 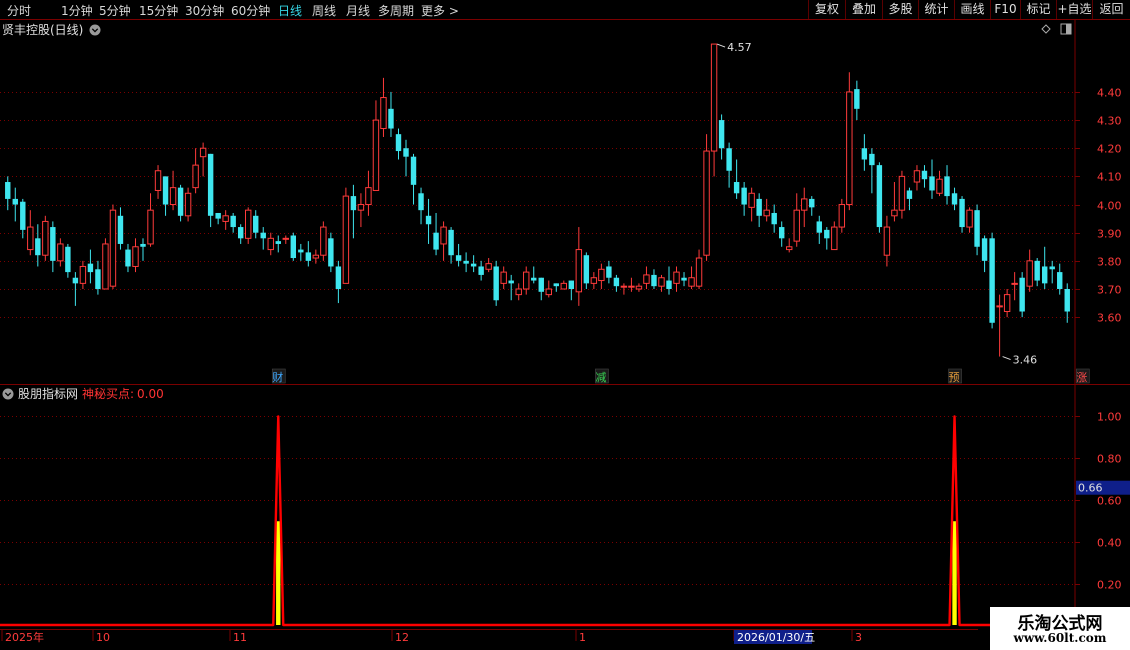 What do you see at coordinates (602, 376) in the screenshot?
I see `event-marker-1: 减` at bounding box center [602, 376].